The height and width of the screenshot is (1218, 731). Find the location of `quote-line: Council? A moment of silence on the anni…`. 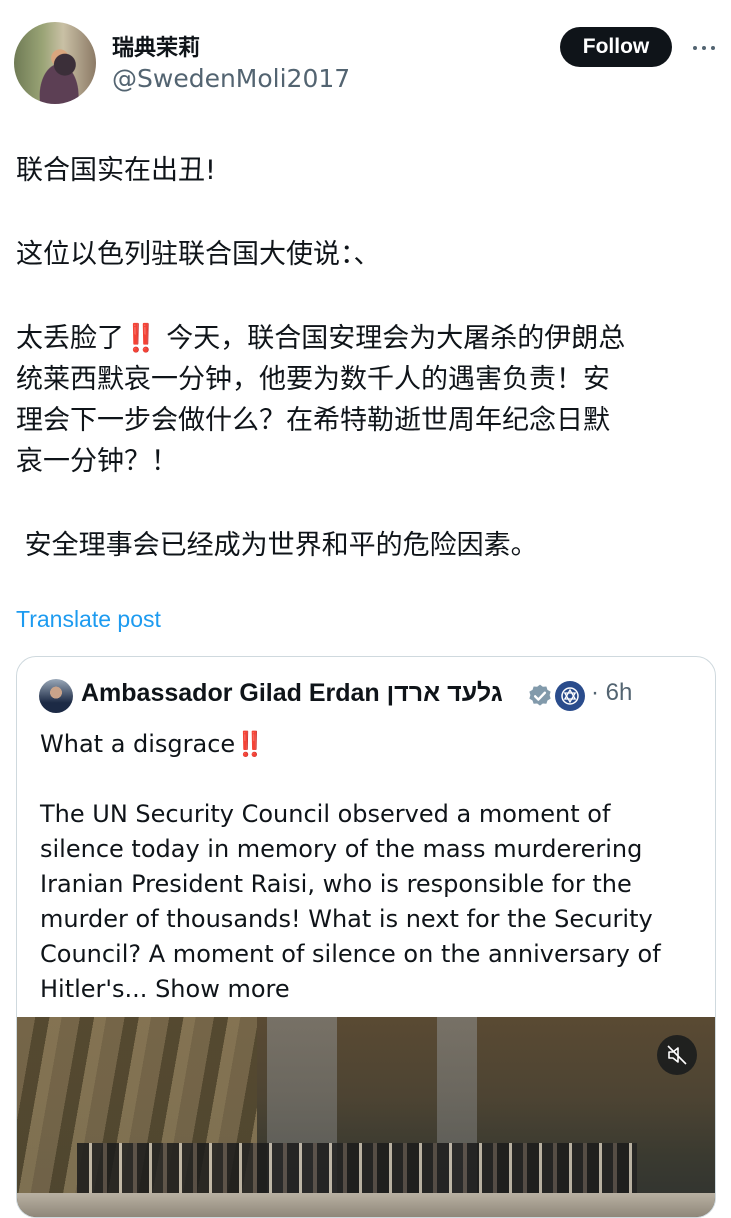

quote-line: Council? A moment of silence on the anni… is located at coordinates (350, 954).